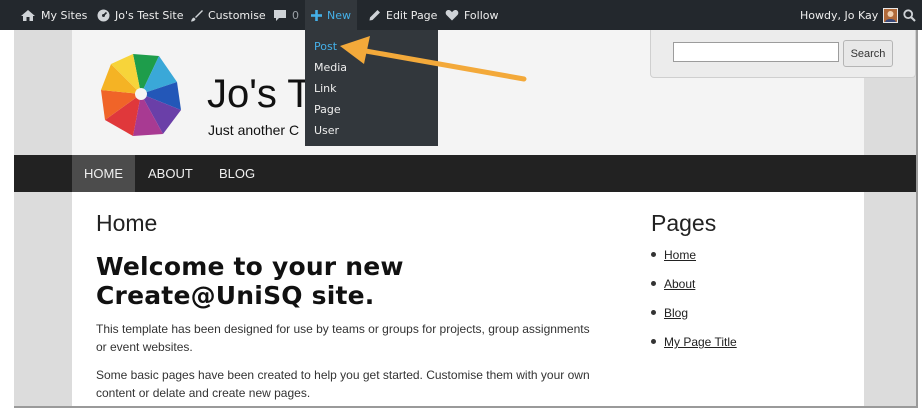 The height and width of the screenshot is (410, 922). Describe the element at coordinates (726, 255) in the screenshot. I see `list-item: Home` at that location.